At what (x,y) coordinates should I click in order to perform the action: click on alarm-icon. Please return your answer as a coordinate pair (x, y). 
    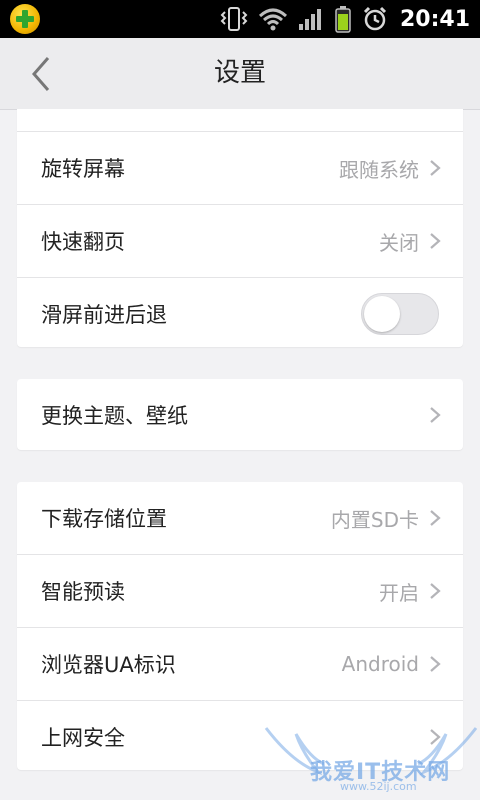
    Looking at the image, I should click on (375, 19).